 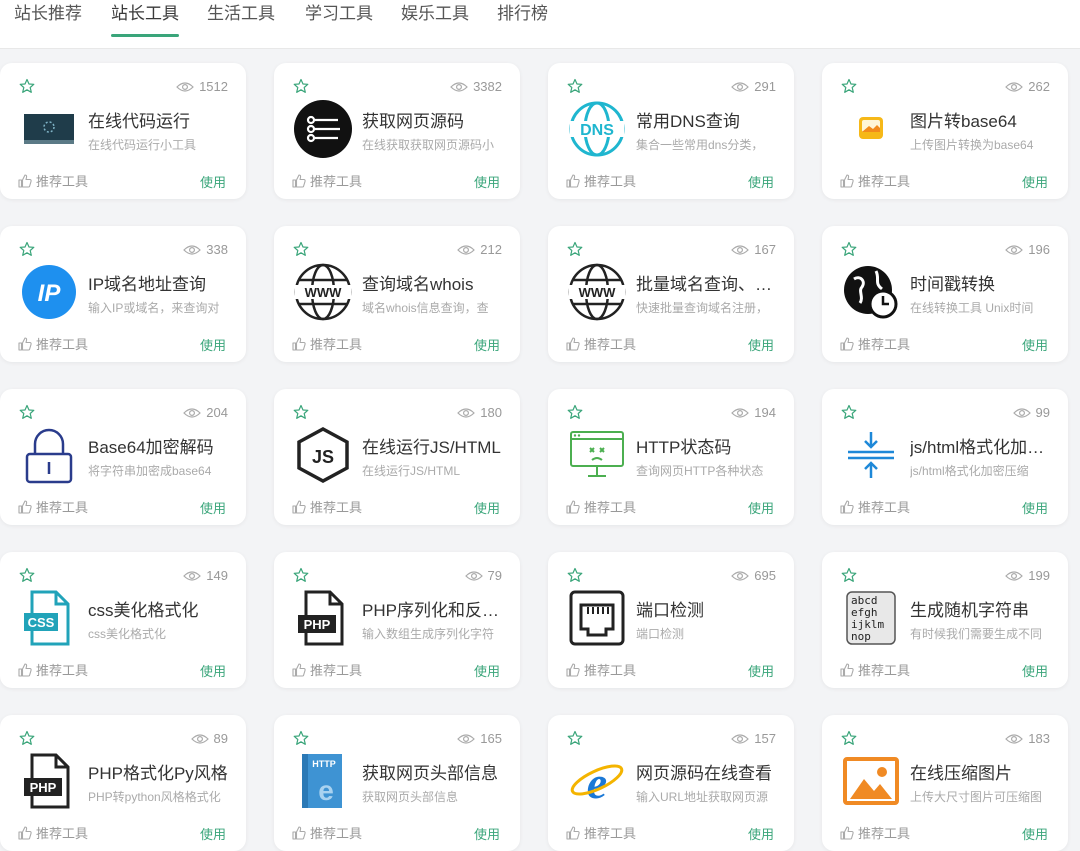 I want to click on tab-life-tools: 生活工具, so click(x=241, y=24).